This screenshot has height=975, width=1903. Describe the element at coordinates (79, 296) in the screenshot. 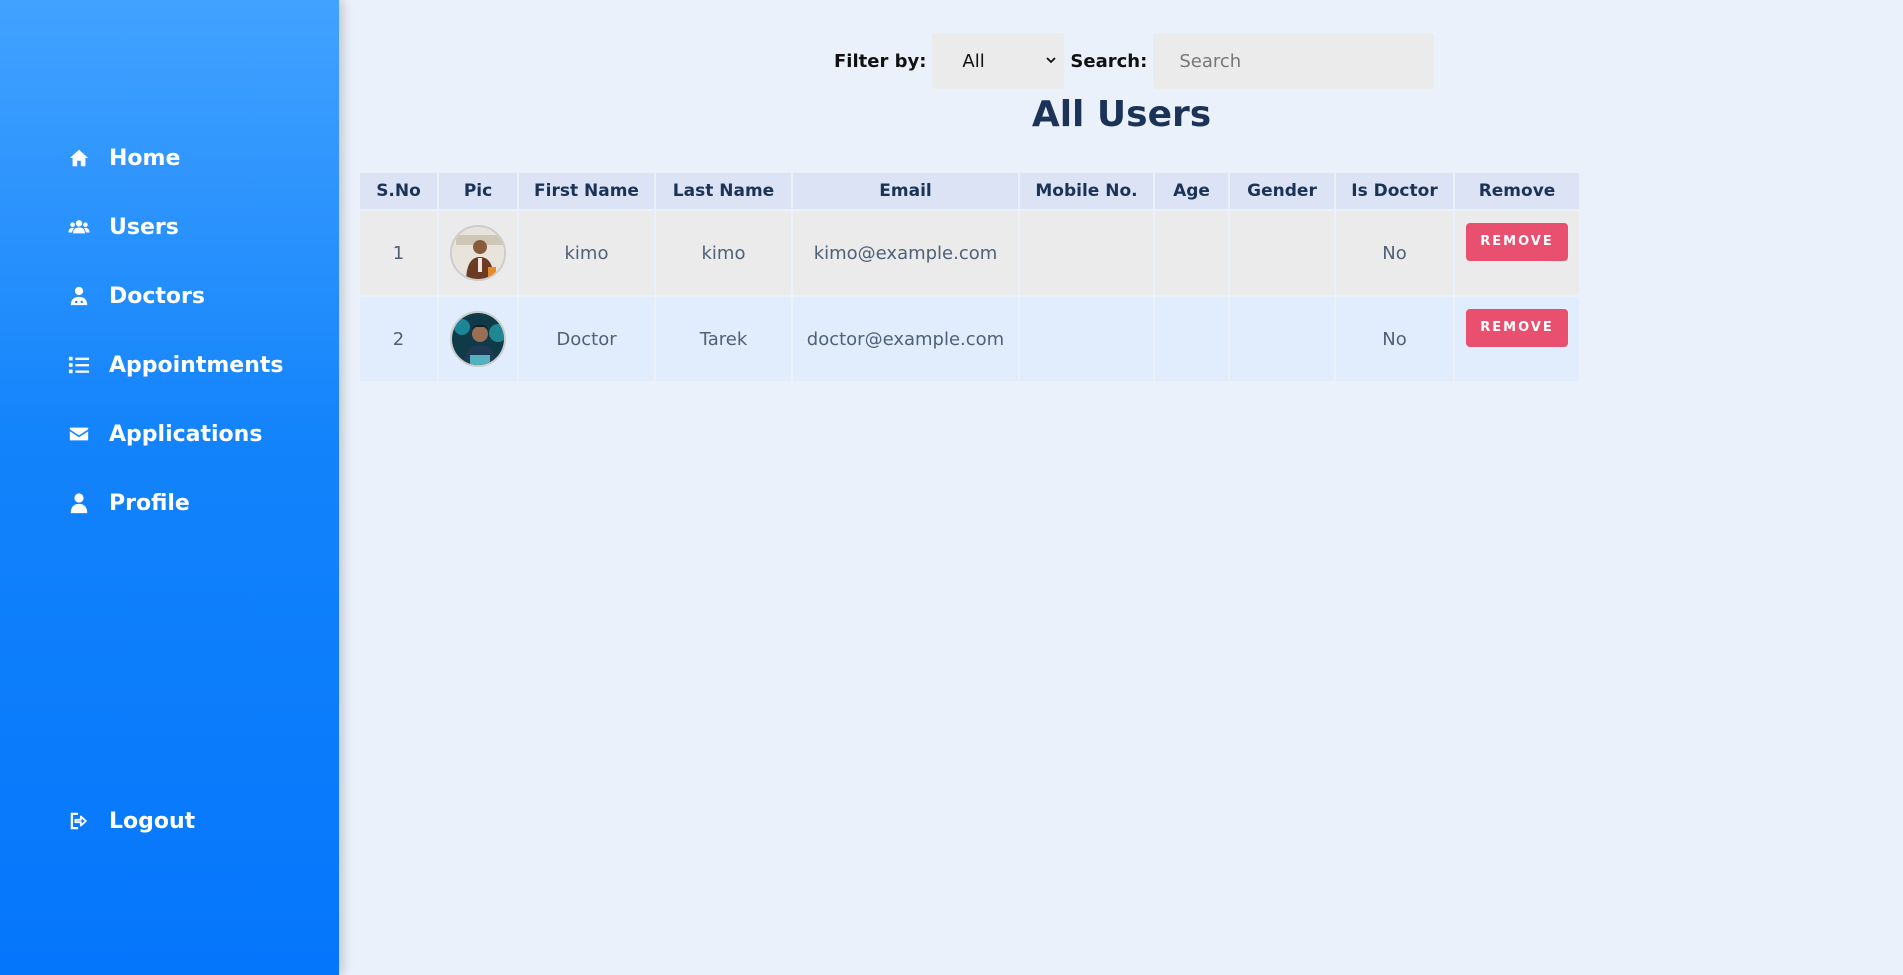

I see `doctor-icon` at that location.